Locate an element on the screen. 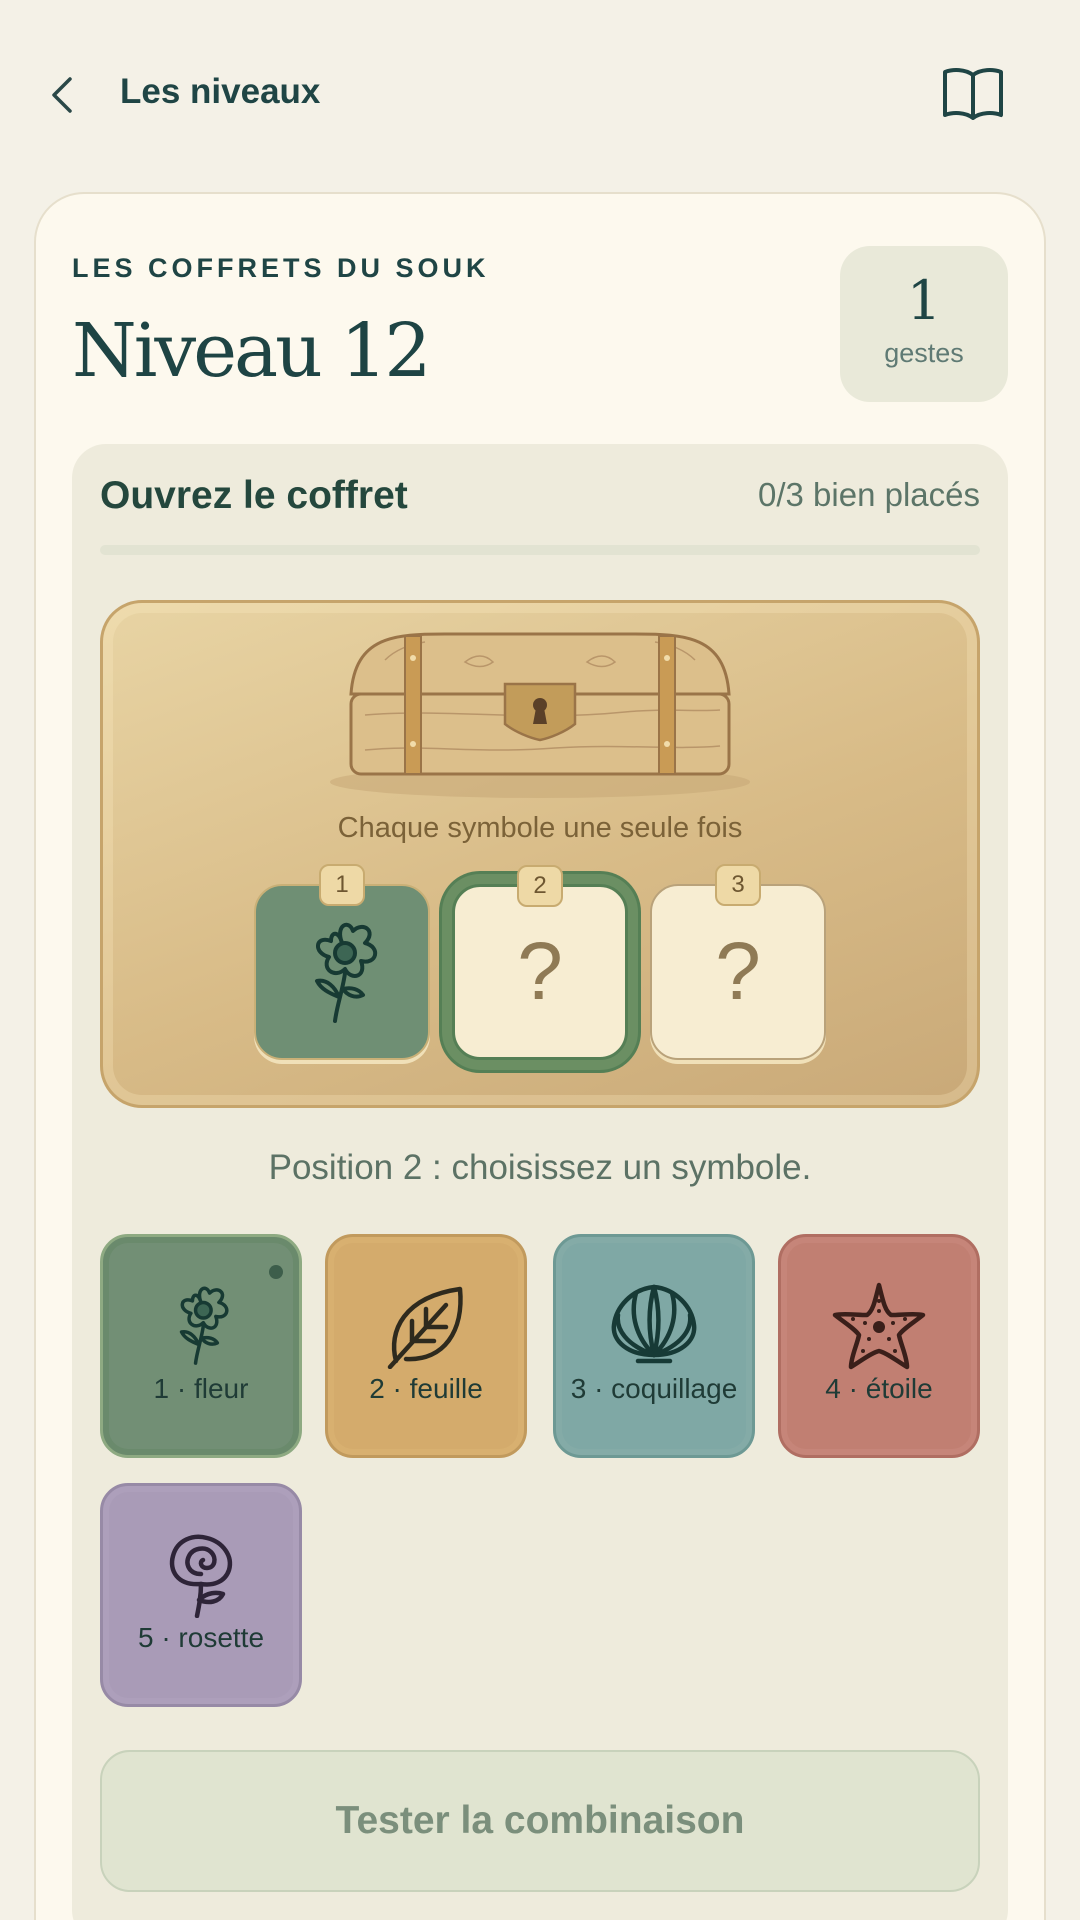 This screenshot has height=1920, width=1080. symbol-button-coquillage: 3 · coquillage is located at coordinates (654, 1346).